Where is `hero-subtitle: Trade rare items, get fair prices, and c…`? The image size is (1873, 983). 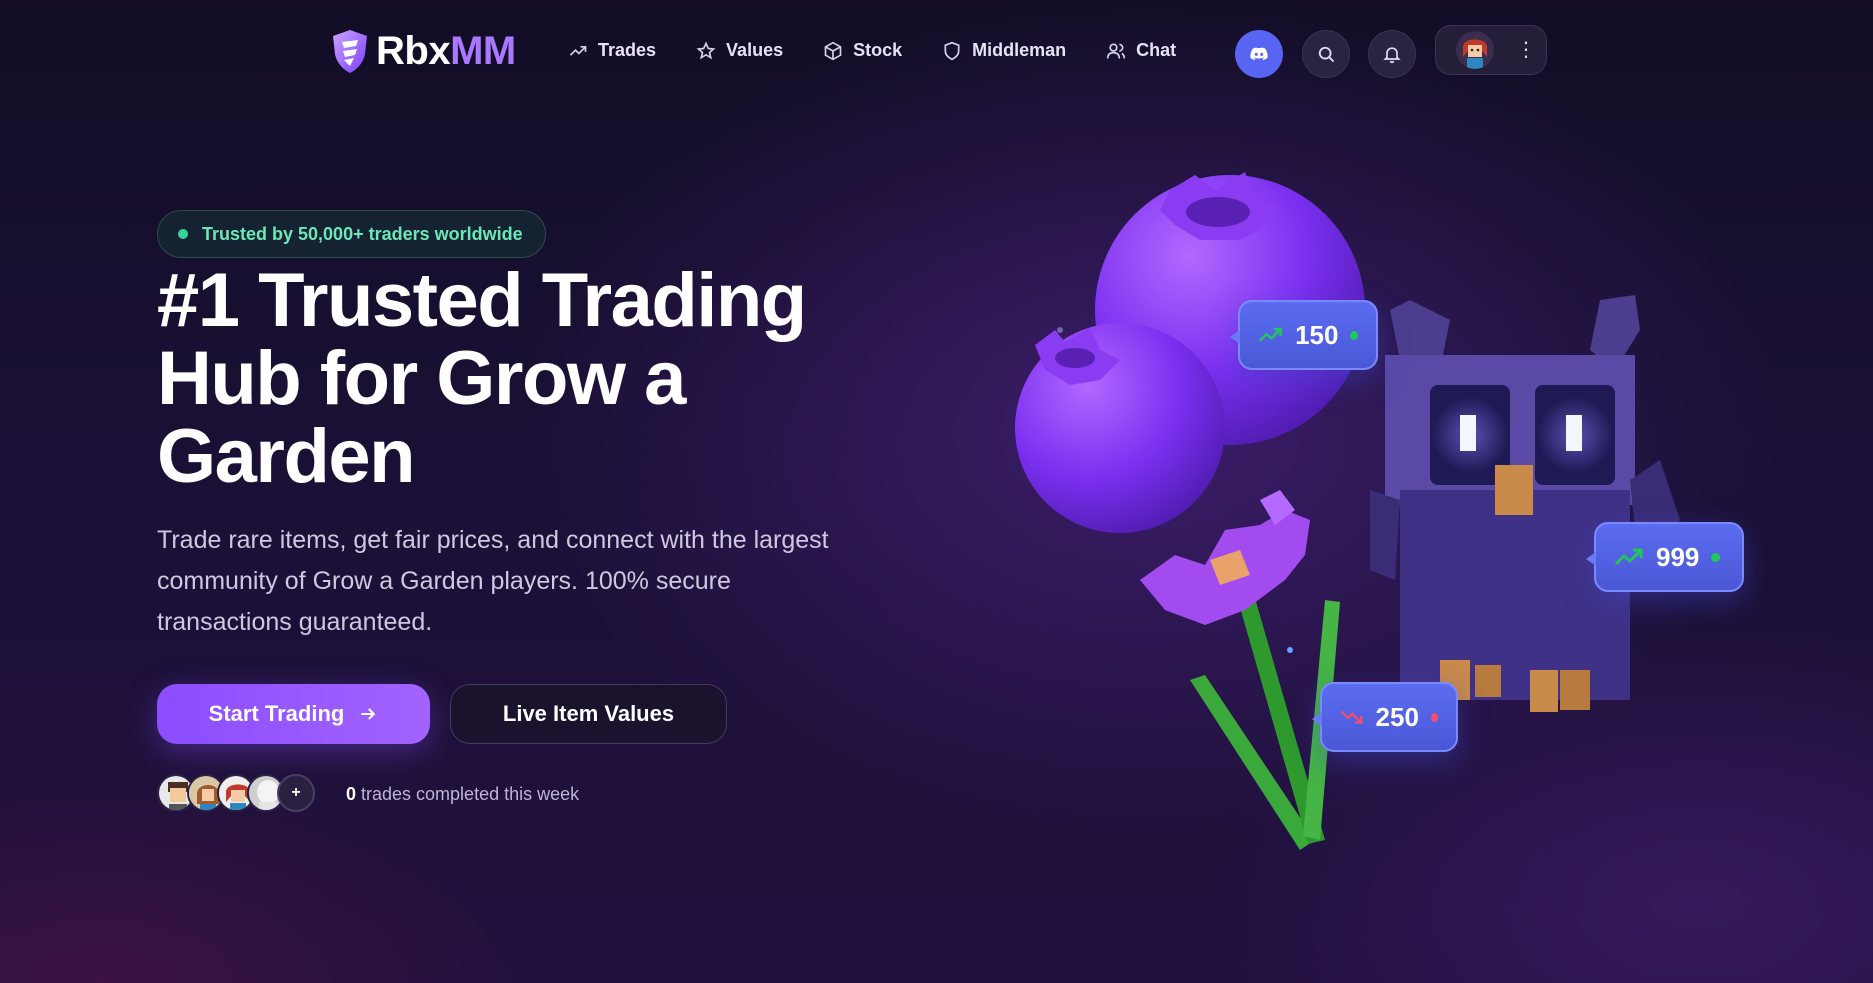
hero-subtitle: Trade rare items, get fair prices, and c… is located at coordinates (493, 581).